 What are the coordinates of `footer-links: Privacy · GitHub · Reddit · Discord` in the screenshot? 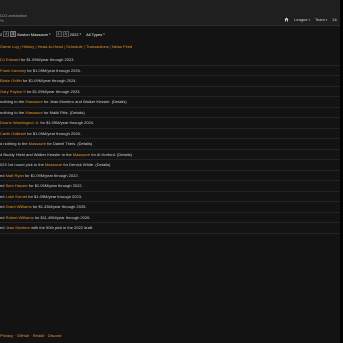 It's located at (31, 335).